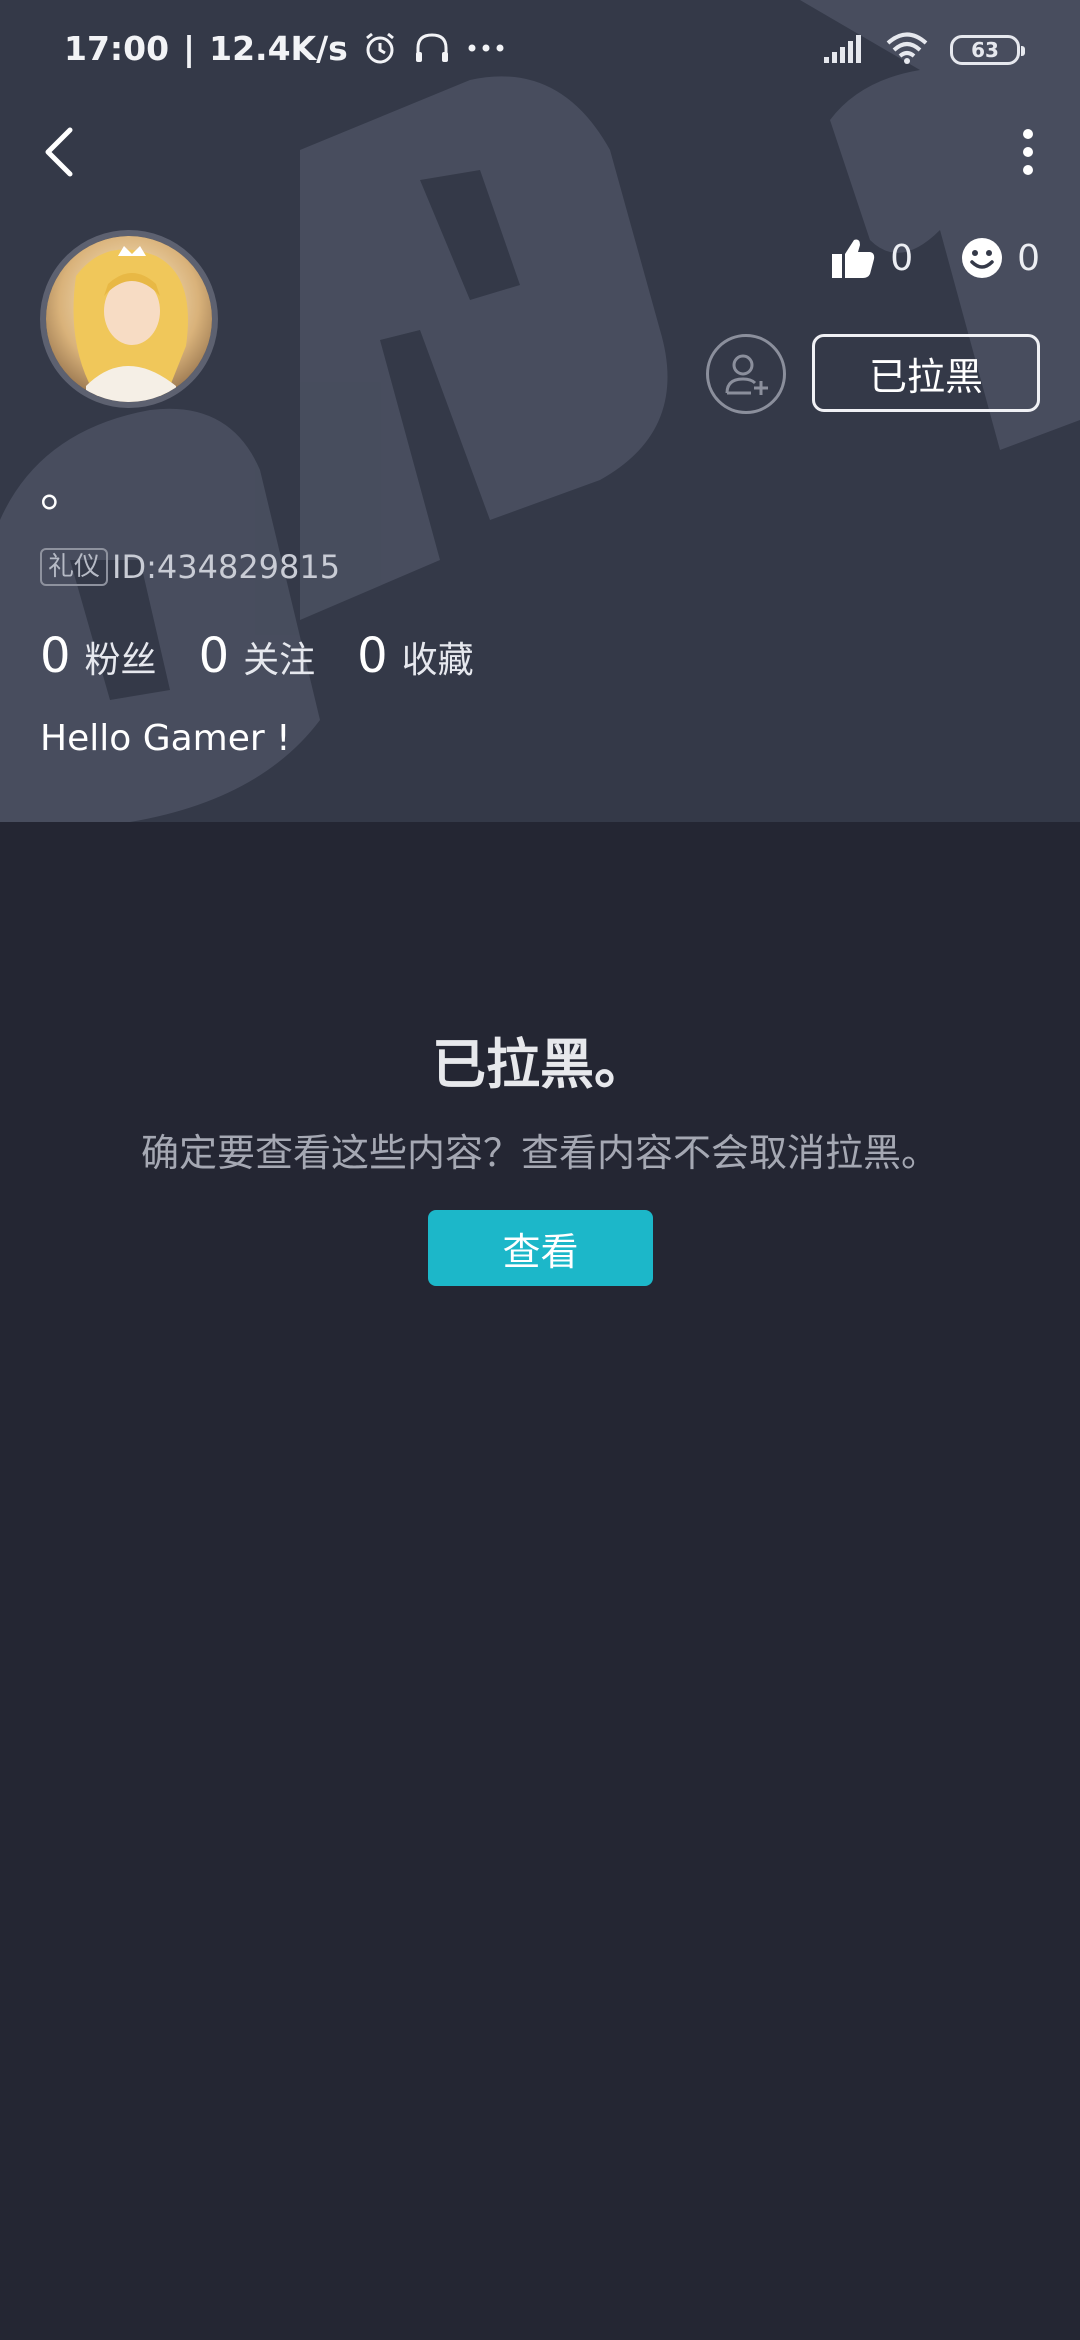 Image resolution: width=1080 pixels, height=2340 pixels. I want to click on stat-fans: 0 粉丝, so click(98, 656).